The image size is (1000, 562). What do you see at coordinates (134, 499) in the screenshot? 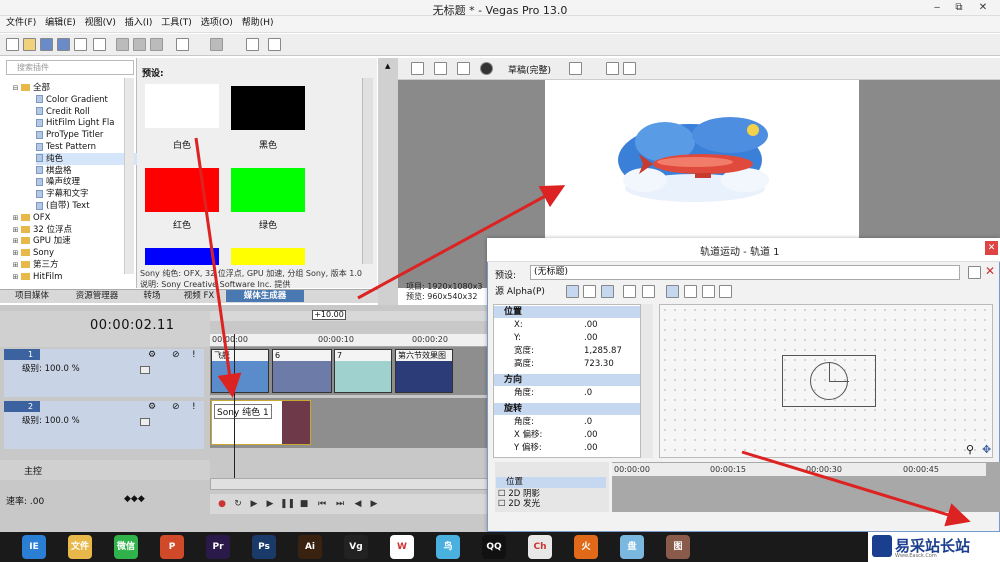
I see `rate-slider-icon: ◆◆◆` at bounding box center [134, 499].